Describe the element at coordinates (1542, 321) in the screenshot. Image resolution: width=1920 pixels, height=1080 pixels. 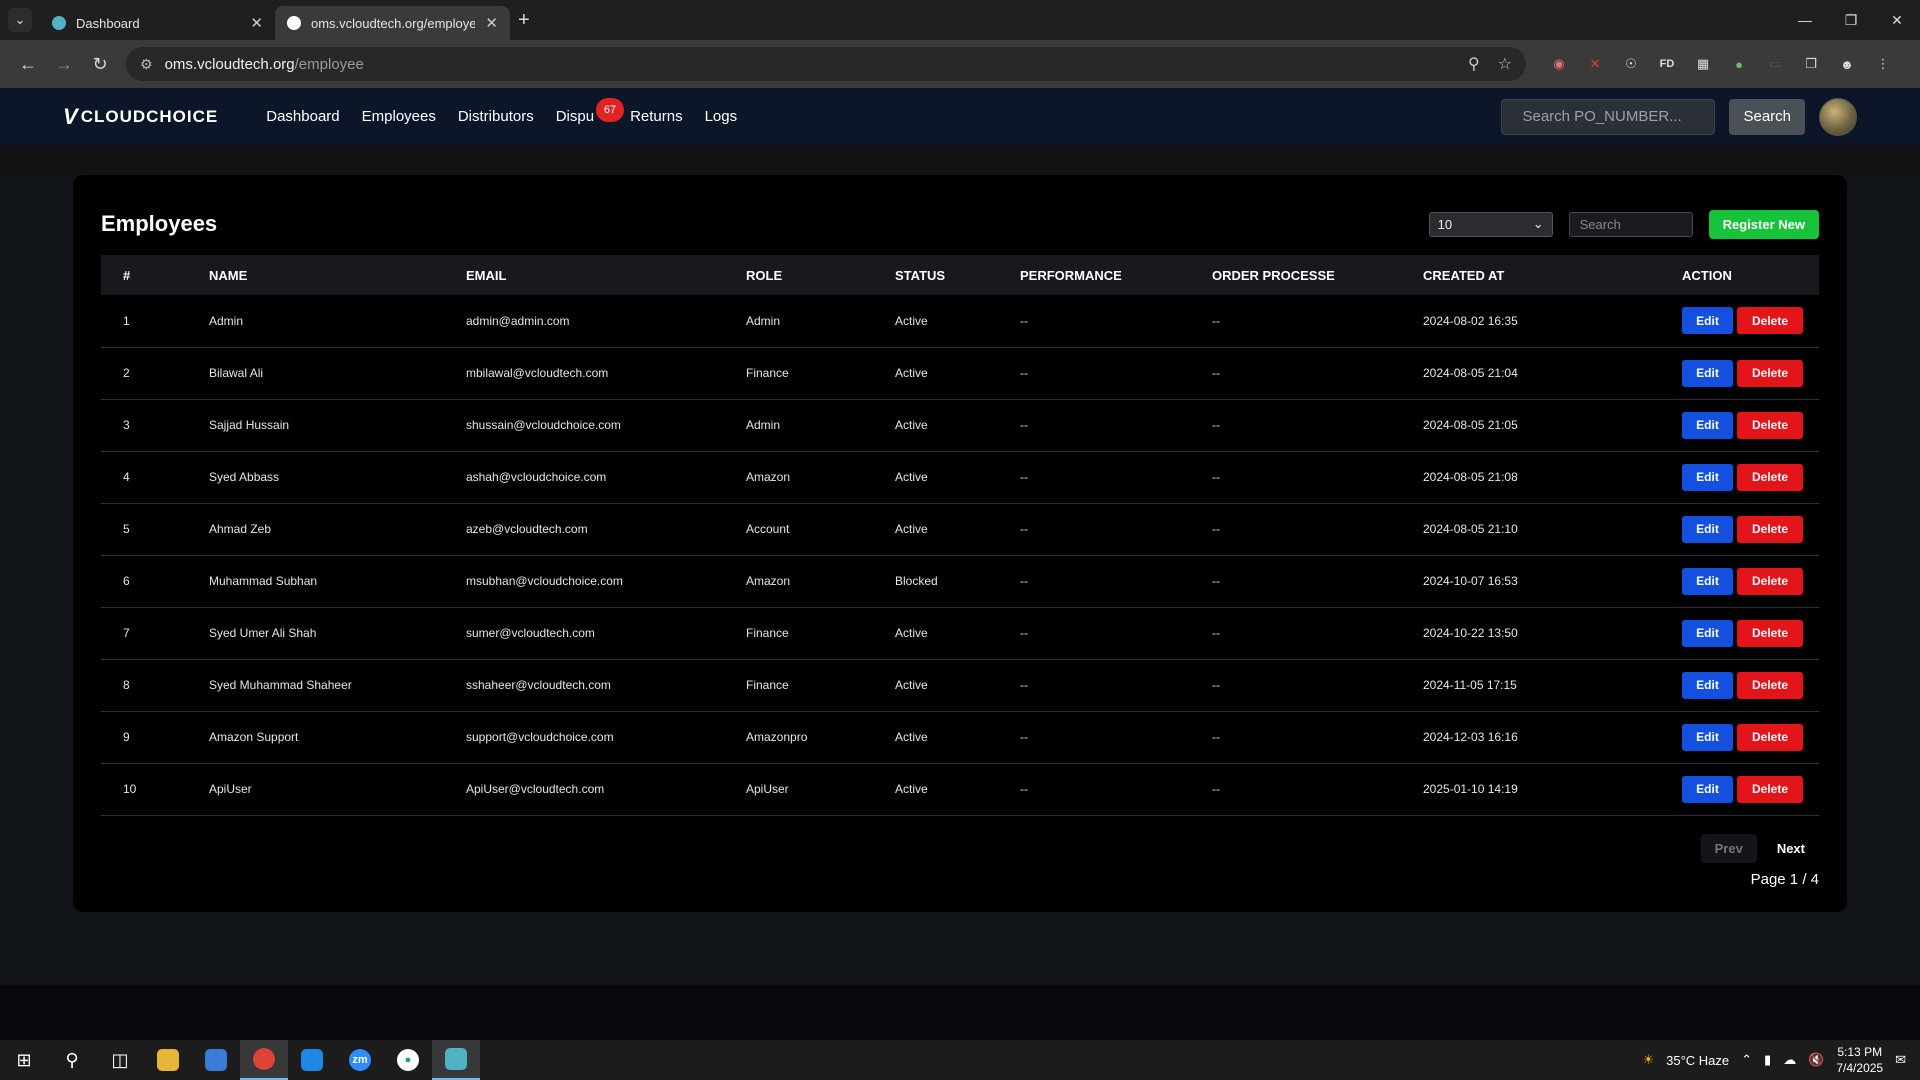
I see `cell-created-at: 2024-08-02 16:35` at that location.